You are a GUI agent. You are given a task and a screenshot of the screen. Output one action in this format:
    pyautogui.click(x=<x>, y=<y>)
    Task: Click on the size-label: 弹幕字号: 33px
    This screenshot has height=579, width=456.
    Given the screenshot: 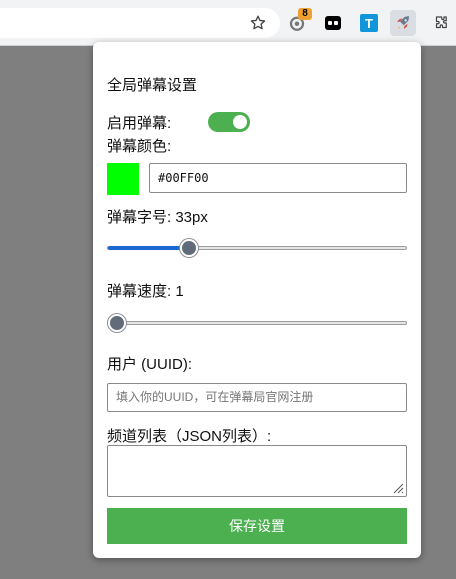 What is the action you would take?
    pyautogui.click(x=157, y=217)
    